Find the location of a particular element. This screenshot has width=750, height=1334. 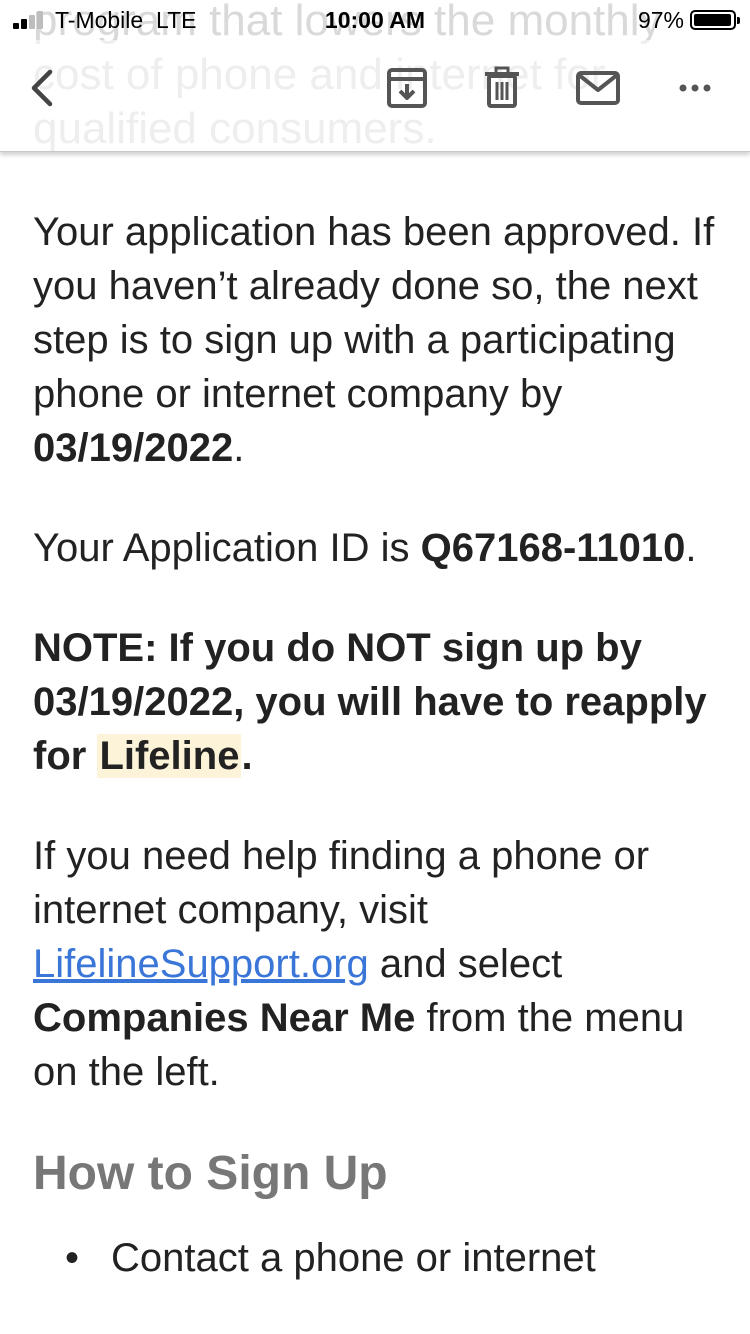

archive-icon is located at coordinates (407, 88).